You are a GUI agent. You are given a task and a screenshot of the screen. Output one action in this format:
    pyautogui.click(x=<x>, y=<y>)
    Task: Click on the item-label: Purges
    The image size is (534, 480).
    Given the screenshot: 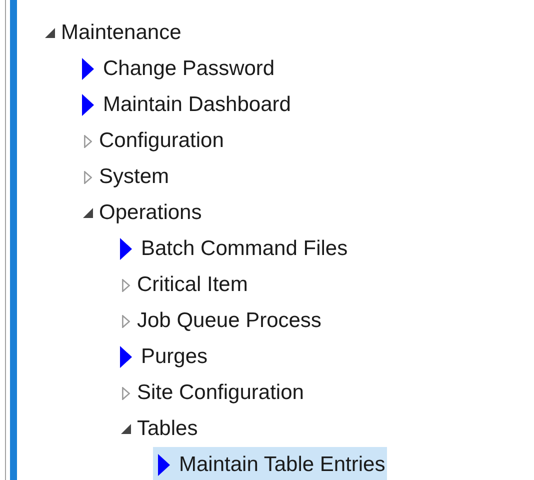 What is the action you would take?
    pyautogui.click(x=174, y=357)
    